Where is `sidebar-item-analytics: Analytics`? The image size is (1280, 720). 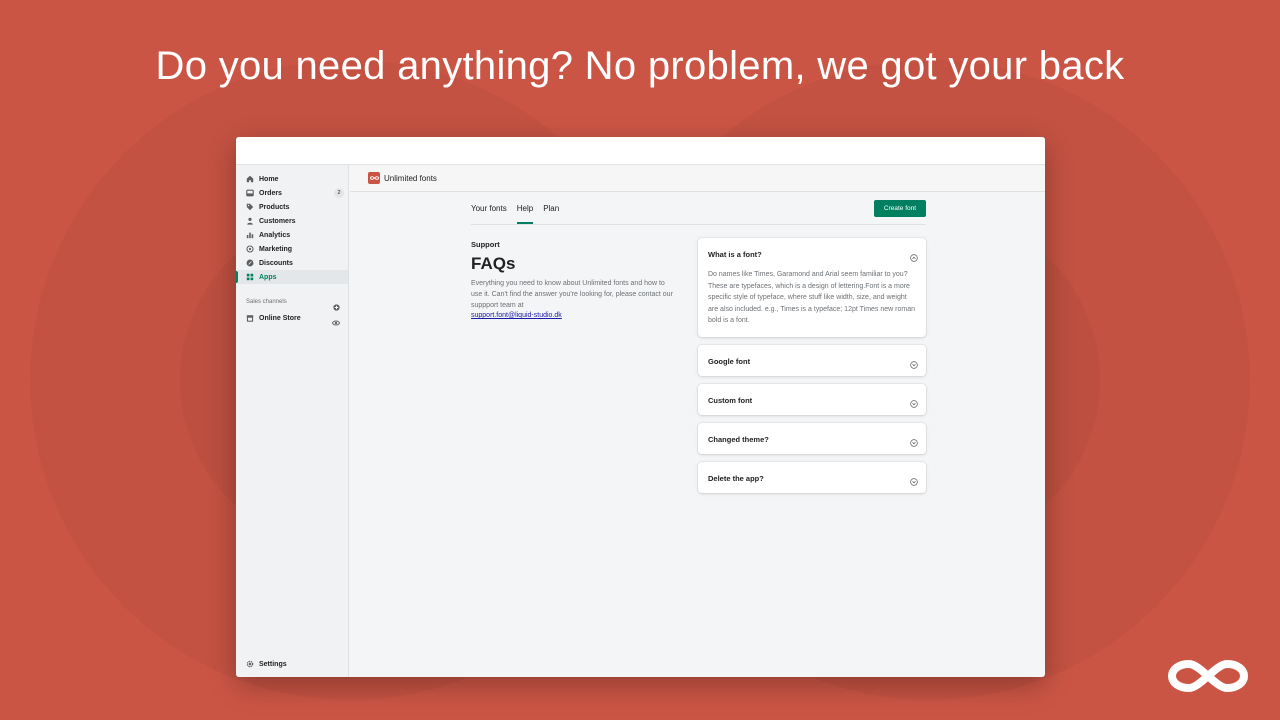 sidebar-item-analytics: Analytics is located at coordinates (292, 235).